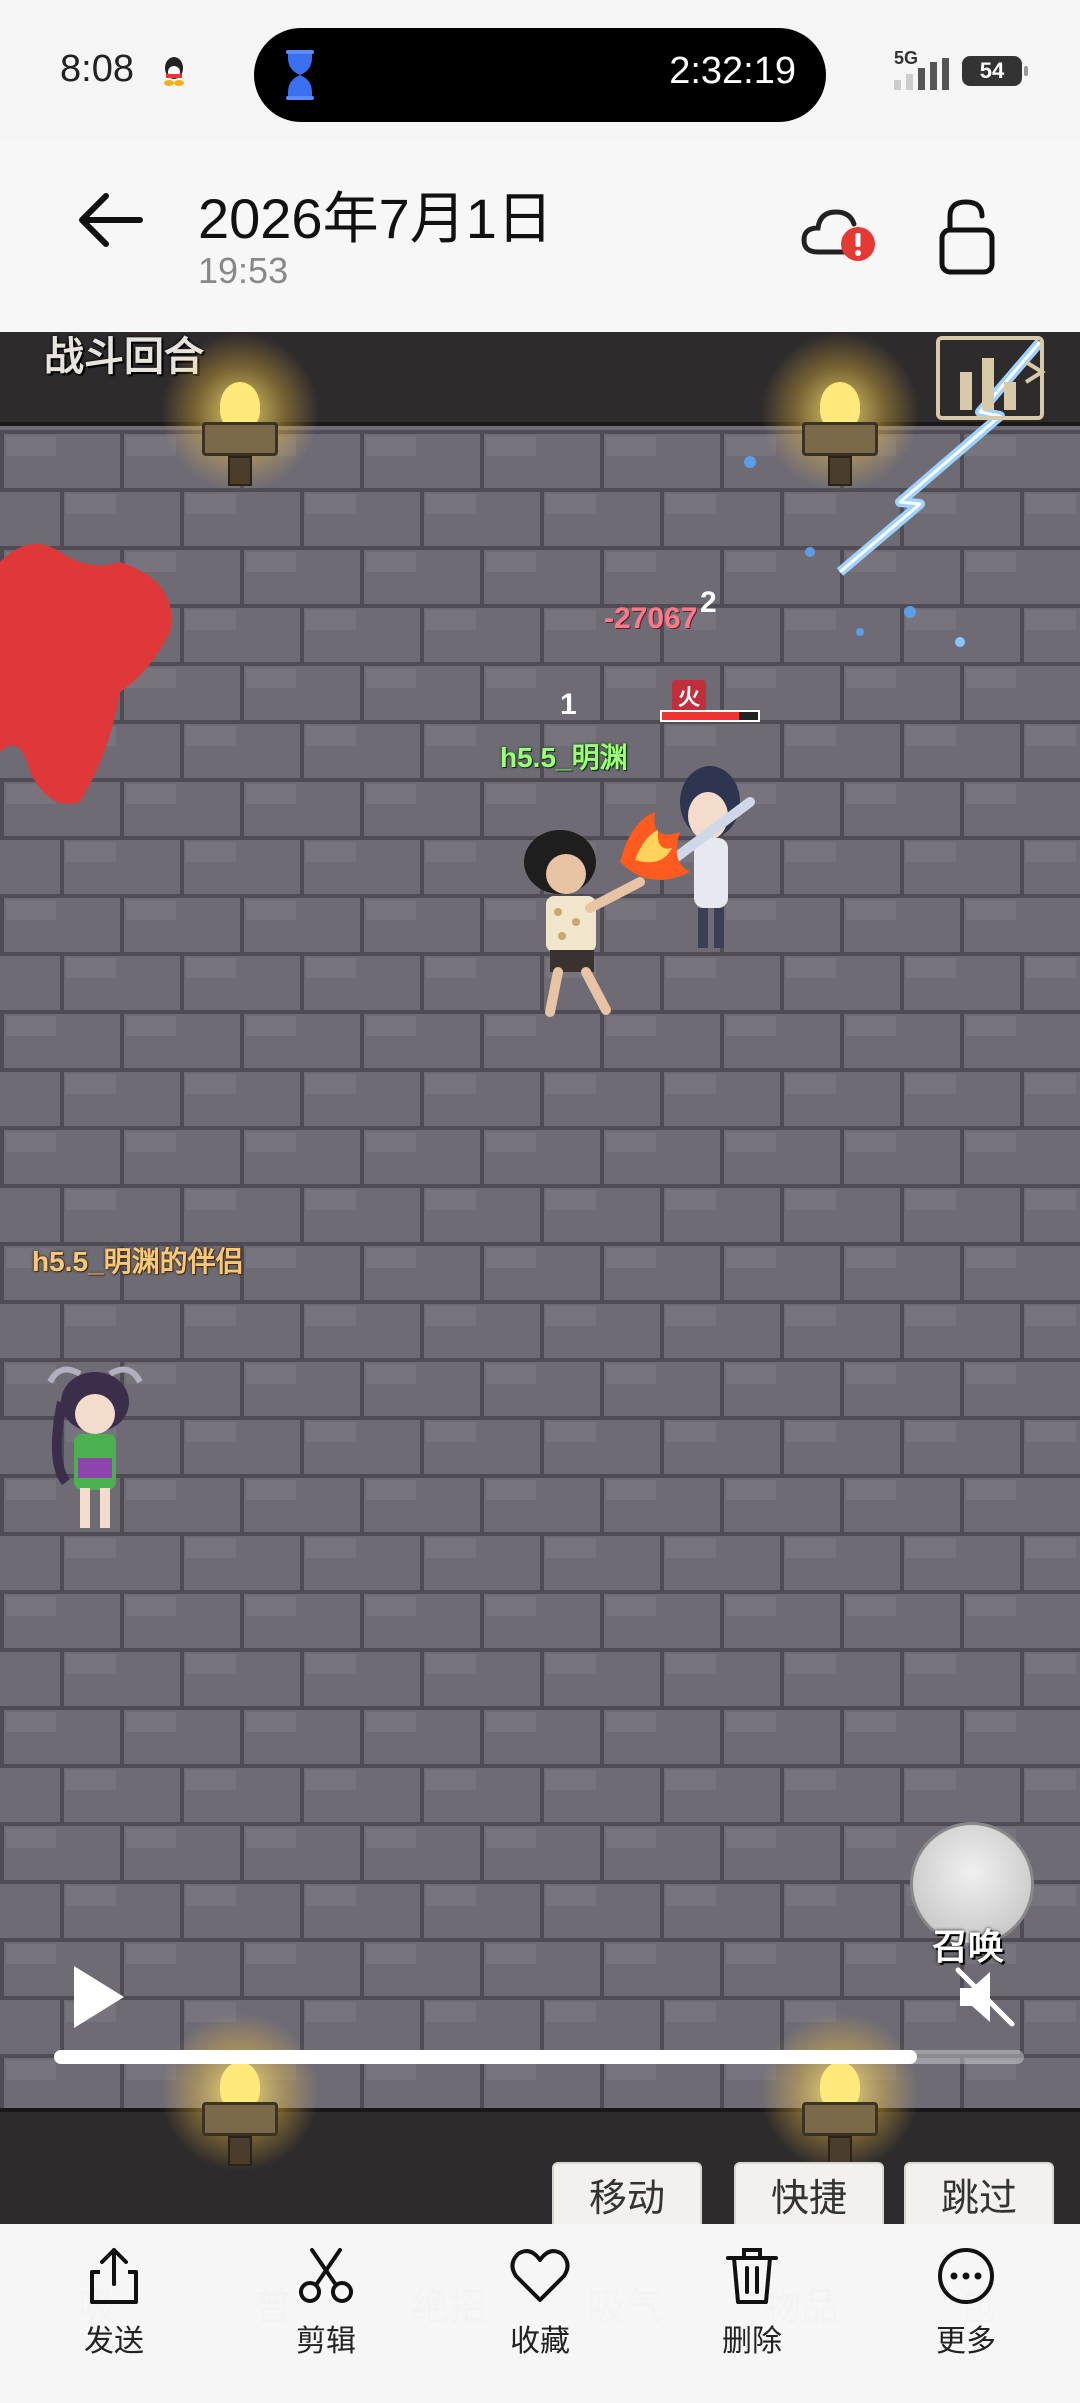  What do you see at coordinates (752, 2341) in the screenshot?
I see `delete-label: 删除` at bounding box center [752, 2341].